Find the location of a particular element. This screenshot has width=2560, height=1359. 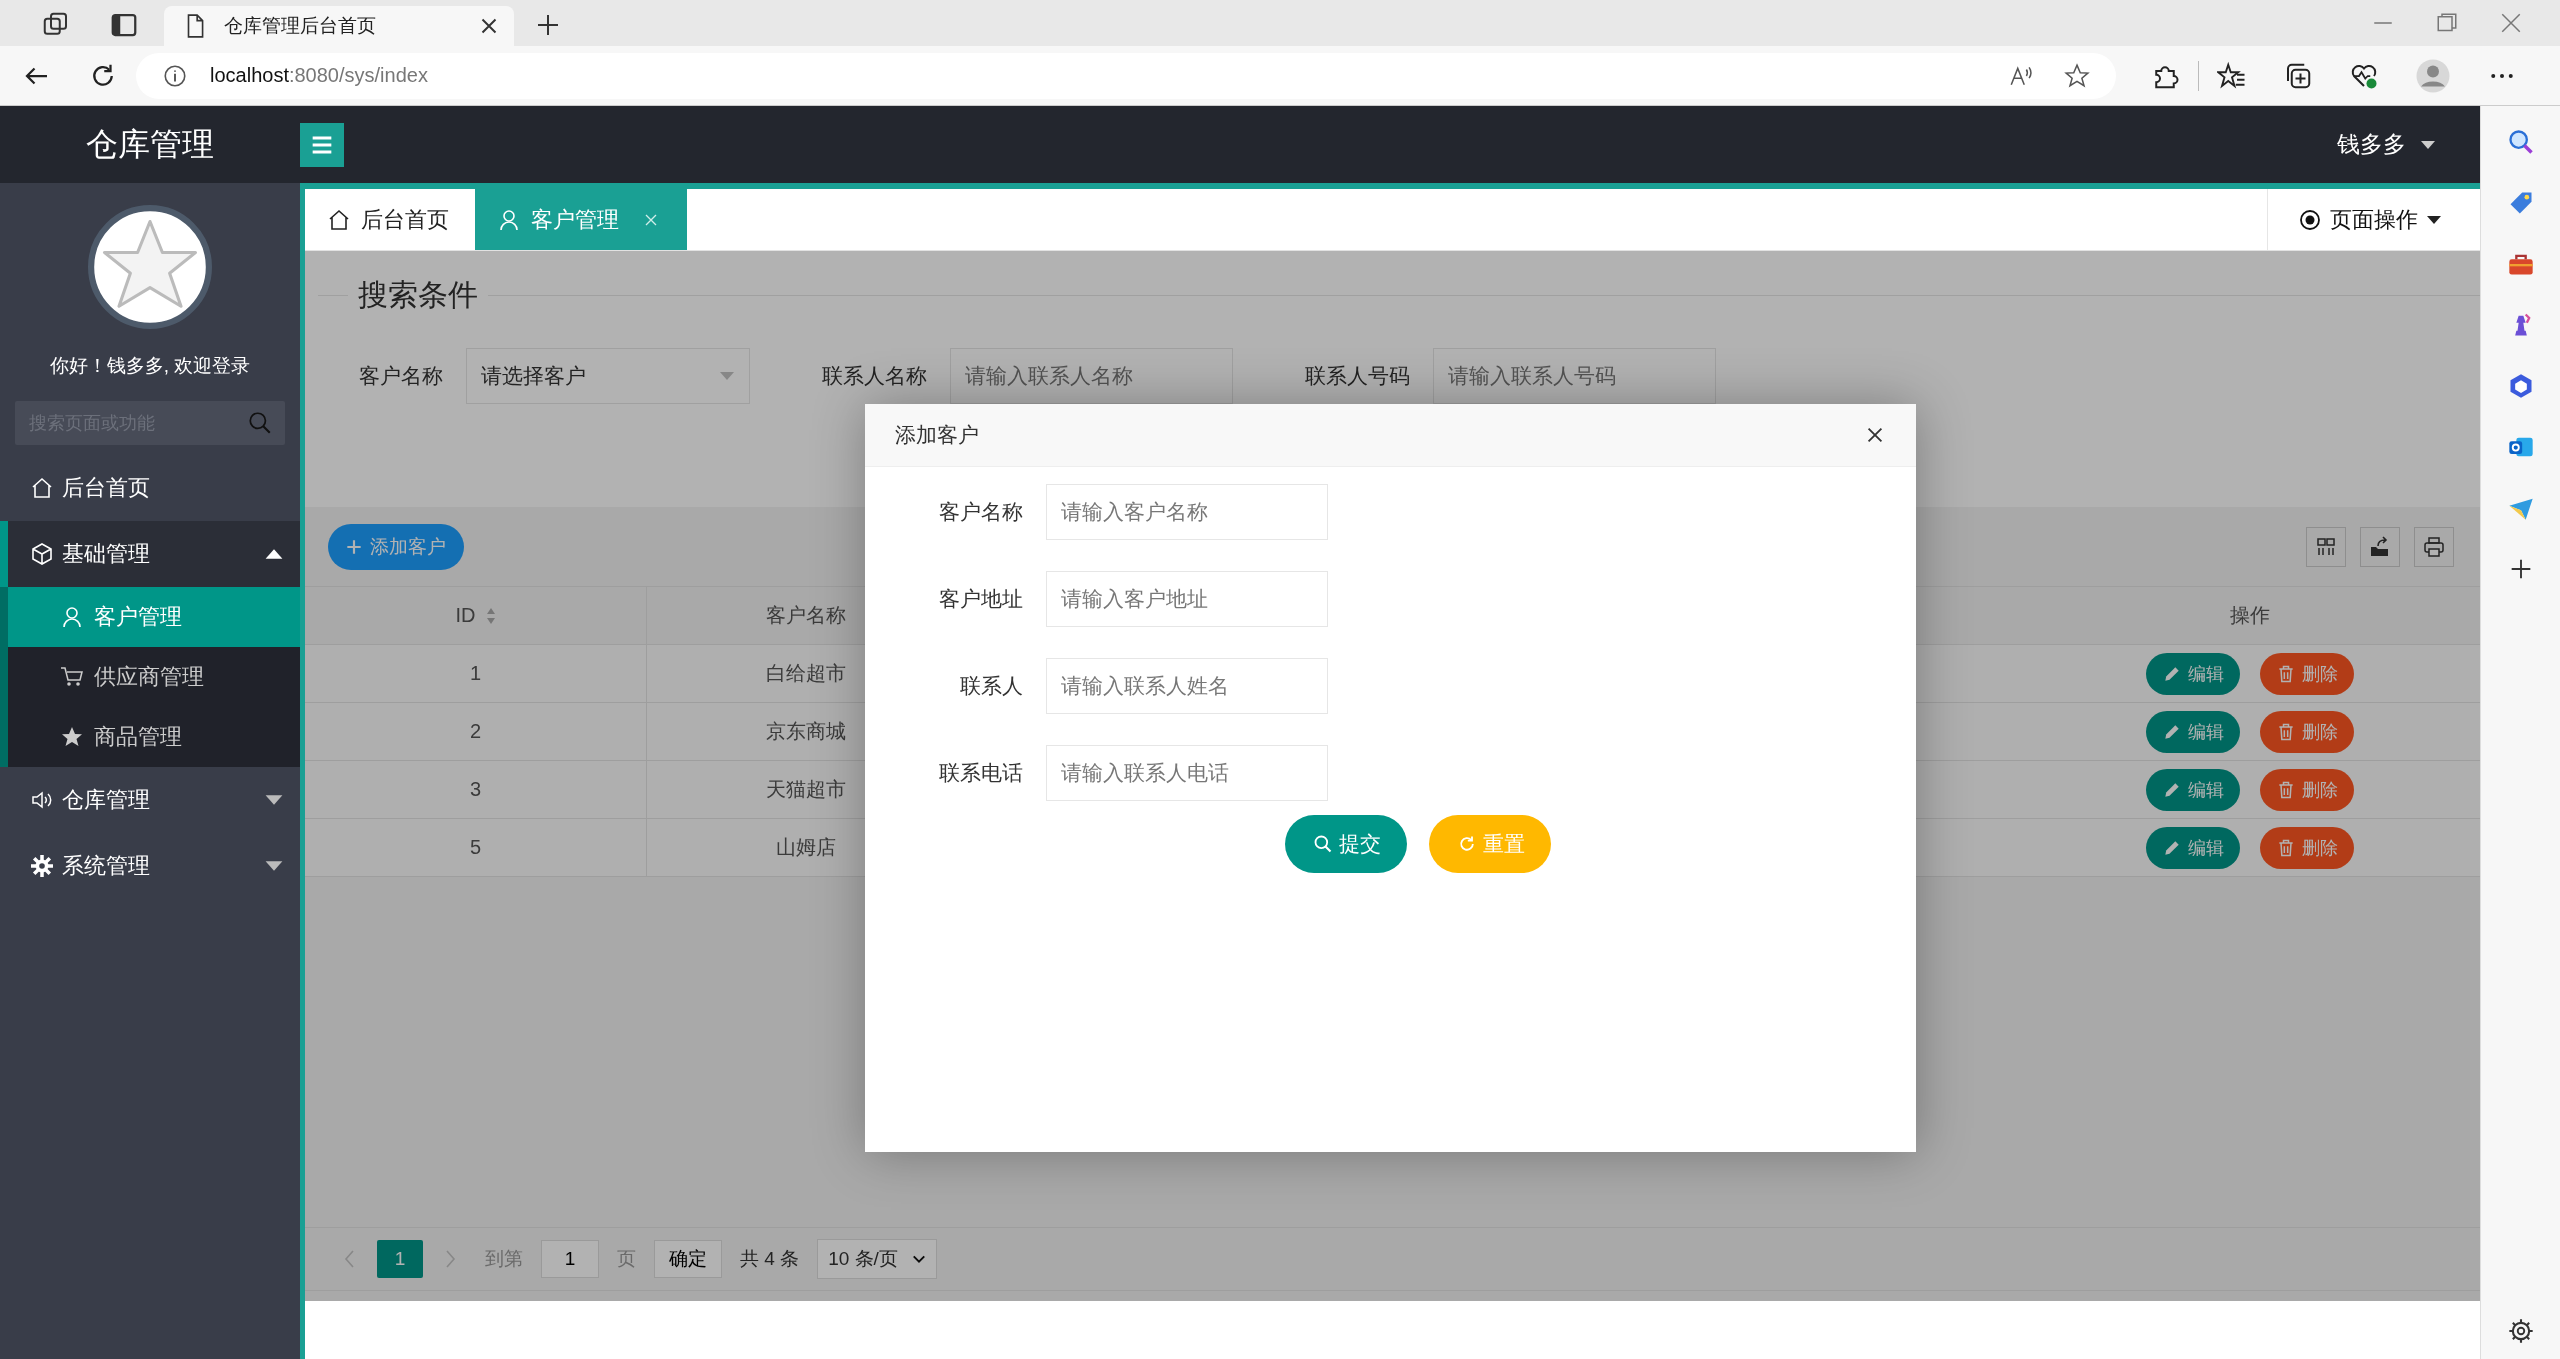

avatar-icon is located at coordinates (150, 267).